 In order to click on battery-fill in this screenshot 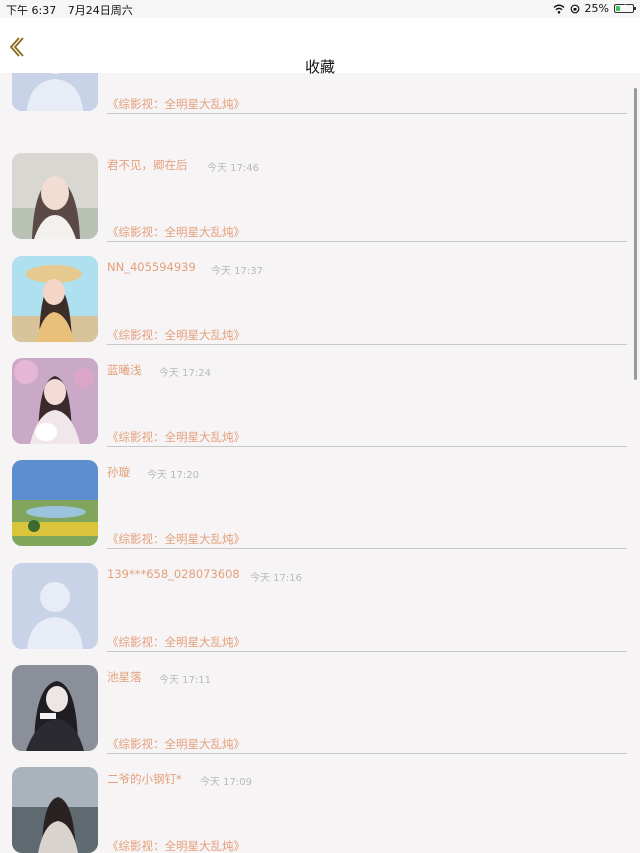, I will do `click(618, 8)`.